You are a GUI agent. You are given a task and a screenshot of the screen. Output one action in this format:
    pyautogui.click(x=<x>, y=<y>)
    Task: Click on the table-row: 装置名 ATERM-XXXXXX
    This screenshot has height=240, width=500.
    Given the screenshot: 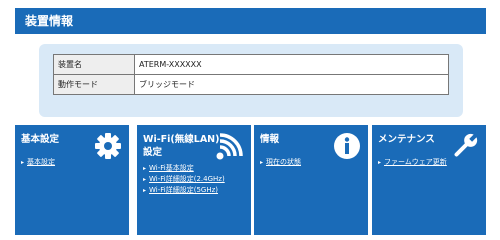 What is the action you would take?
    pyautogui.click(x=251, y=64)
    